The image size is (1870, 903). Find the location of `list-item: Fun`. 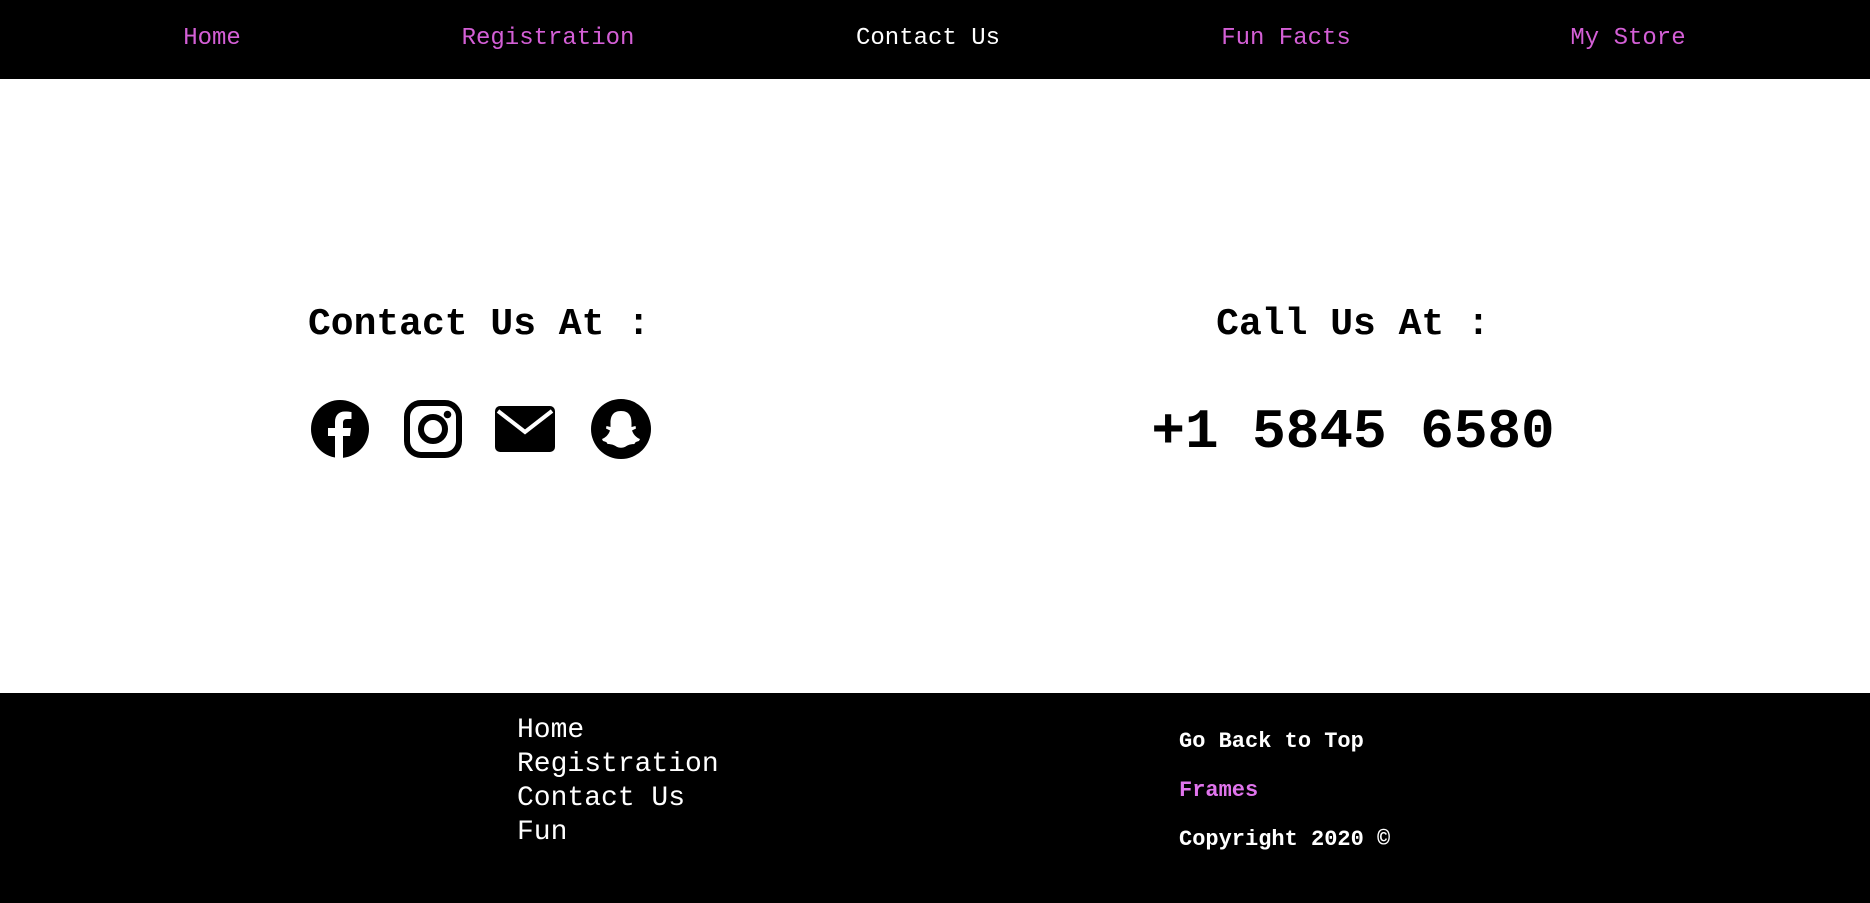

list-item: Fun is located at coordinates (618, 833).